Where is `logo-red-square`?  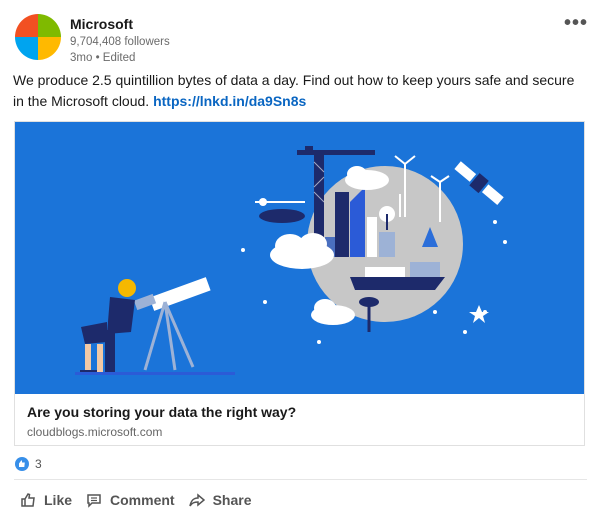
logo-red-square is located at coordinates (26, 25).